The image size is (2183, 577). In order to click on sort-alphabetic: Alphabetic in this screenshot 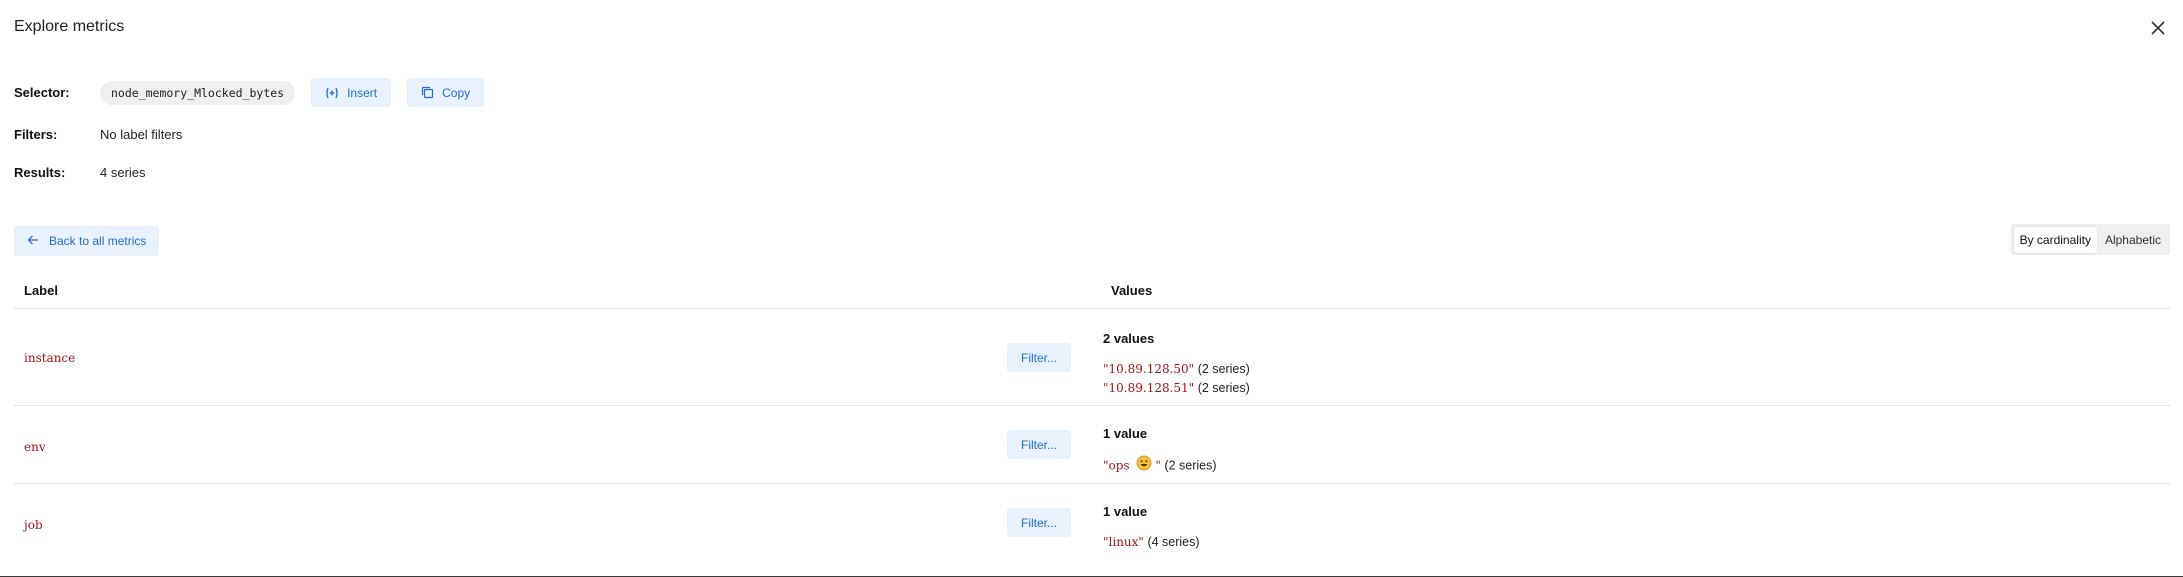, I will do `click(2133, 240)`.